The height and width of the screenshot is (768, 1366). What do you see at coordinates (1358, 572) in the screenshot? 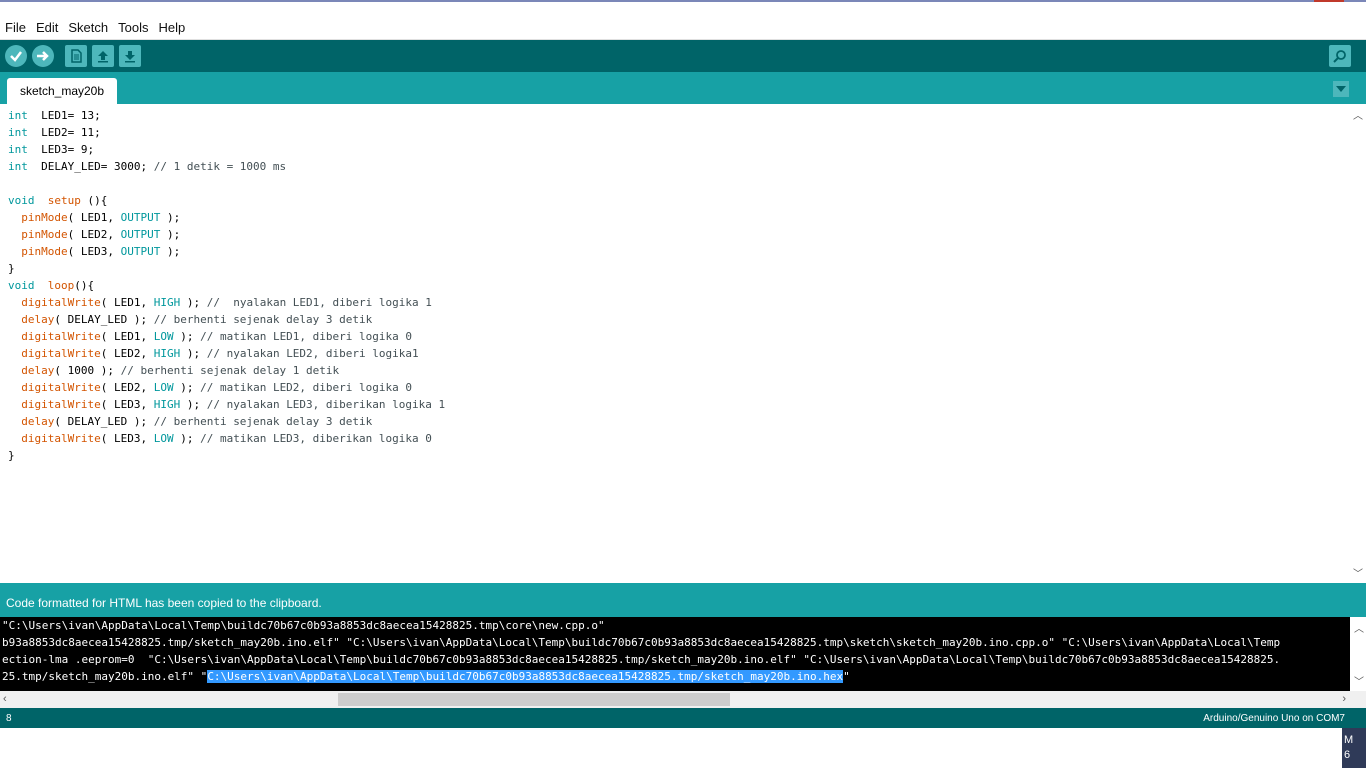
I see `scroll-down-icon: ﹀` at bounding box center [1358, 572].